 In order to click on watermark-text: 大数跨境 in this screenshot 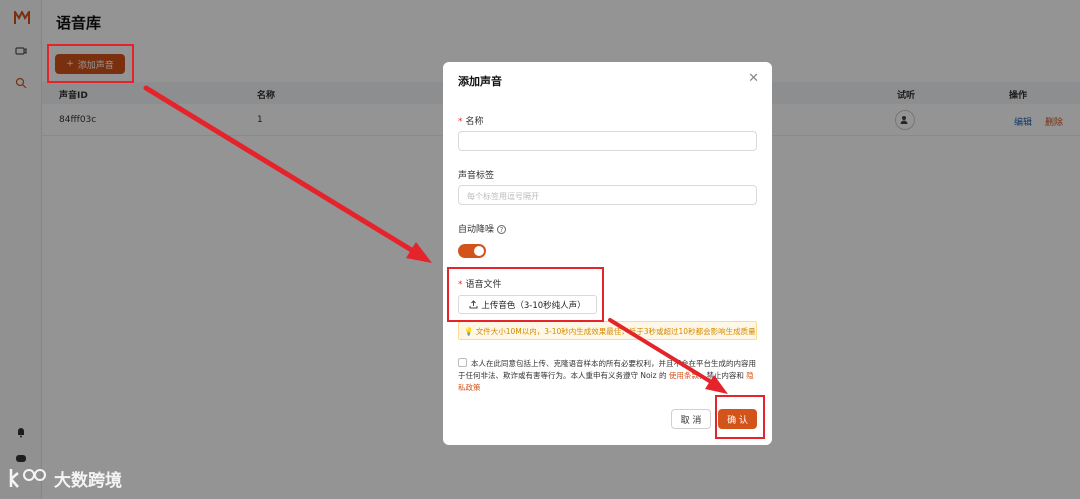, I will do `click(88, 480)`.